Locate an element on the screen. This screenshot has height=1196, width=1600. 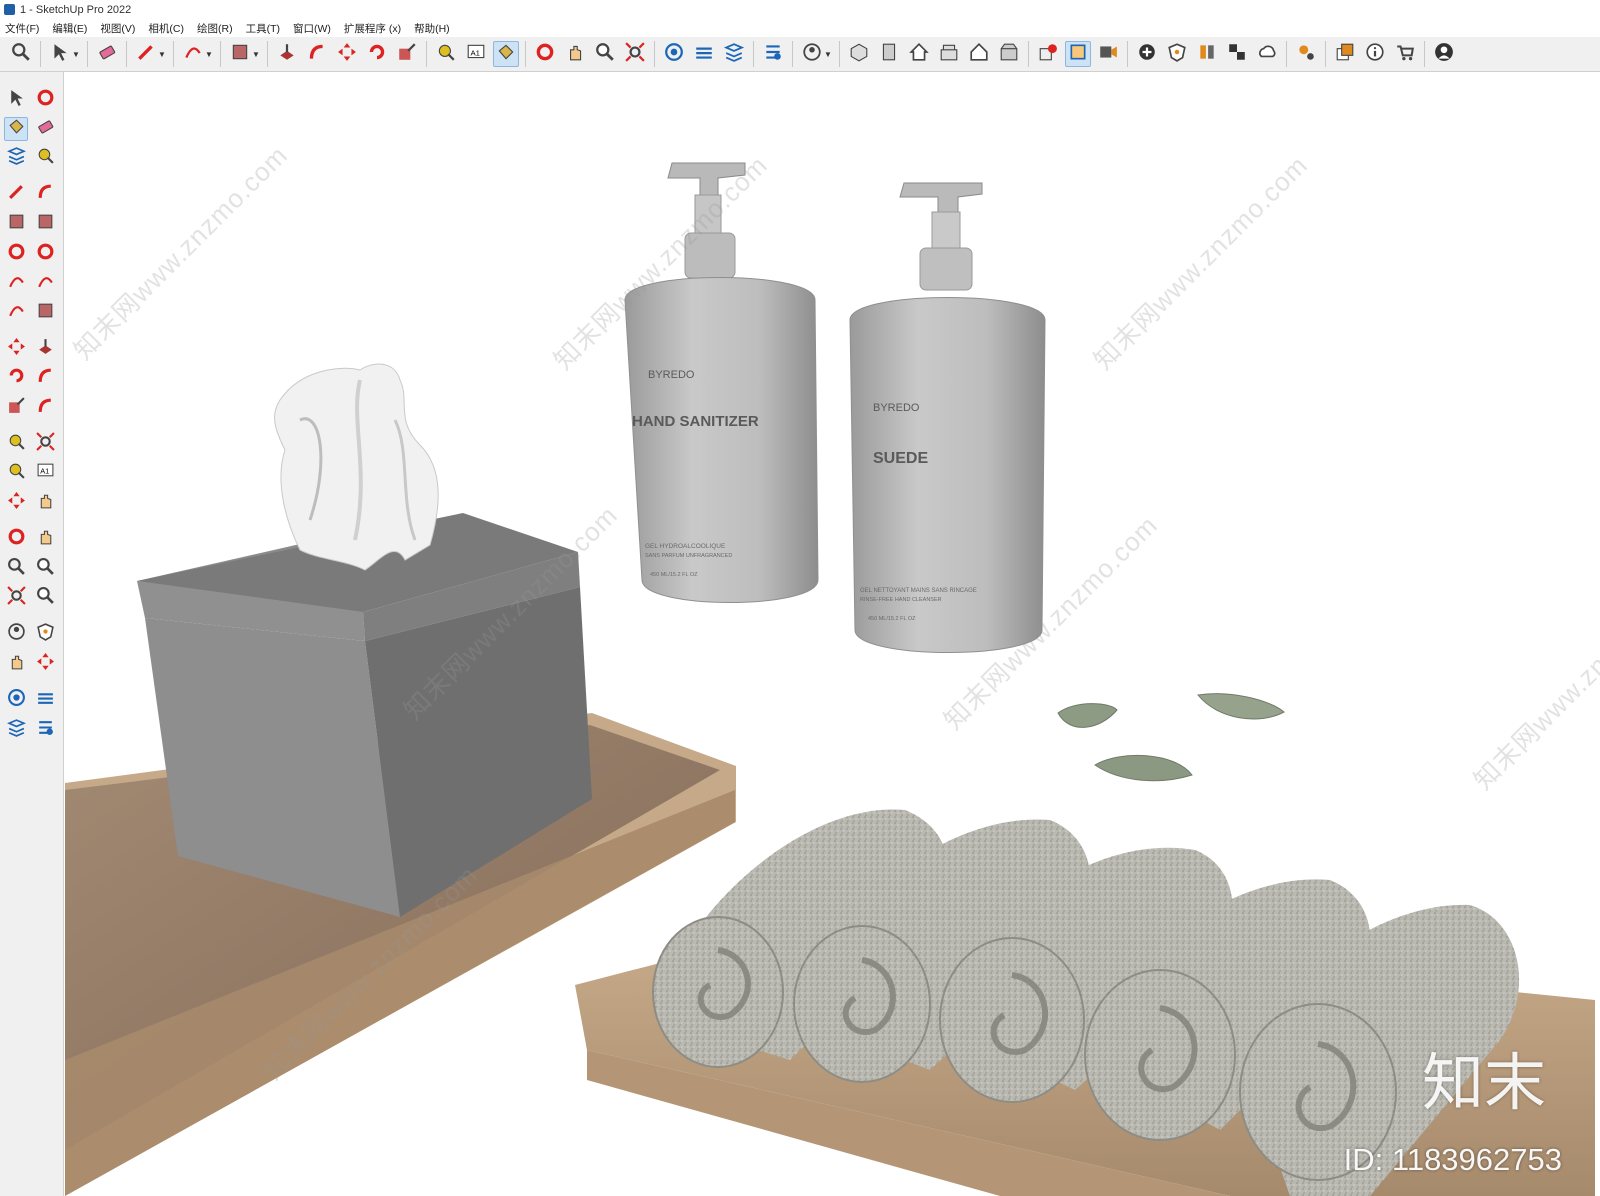
toolbar-orbit-button is located at coordinates (545, 54).